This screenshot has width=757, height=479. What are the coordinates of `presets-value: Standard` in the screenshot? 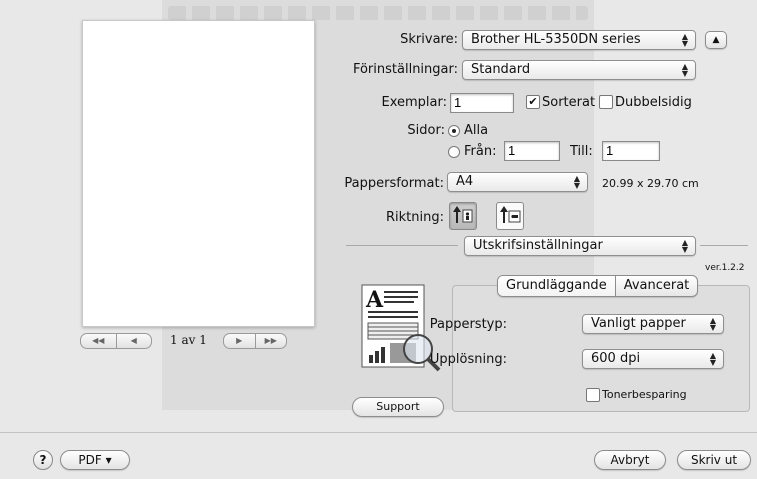 It's located at (501, 69).